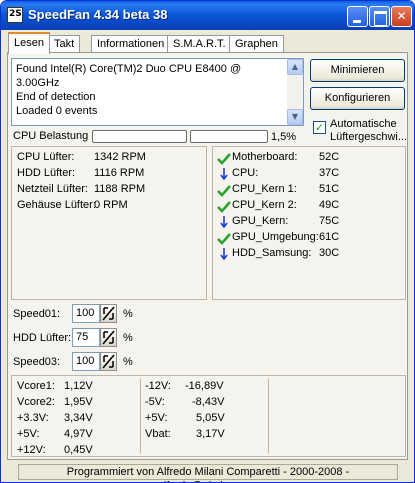 This screenshot has height=483, width=415. What do you see at coordinates (46, 157) in the screenshot?
I see `fan-label: CPU Lüfter:` at bounding box center [46, 157].